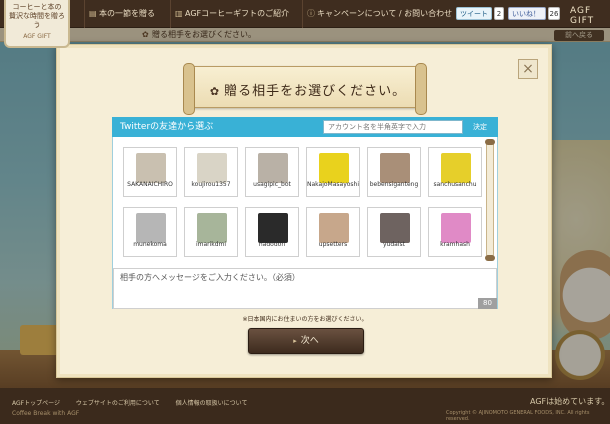 Image resolution: width=610 pixels, height=424 pixels. I want to click on friend-name: sanchusanchu, so click(455, 184).